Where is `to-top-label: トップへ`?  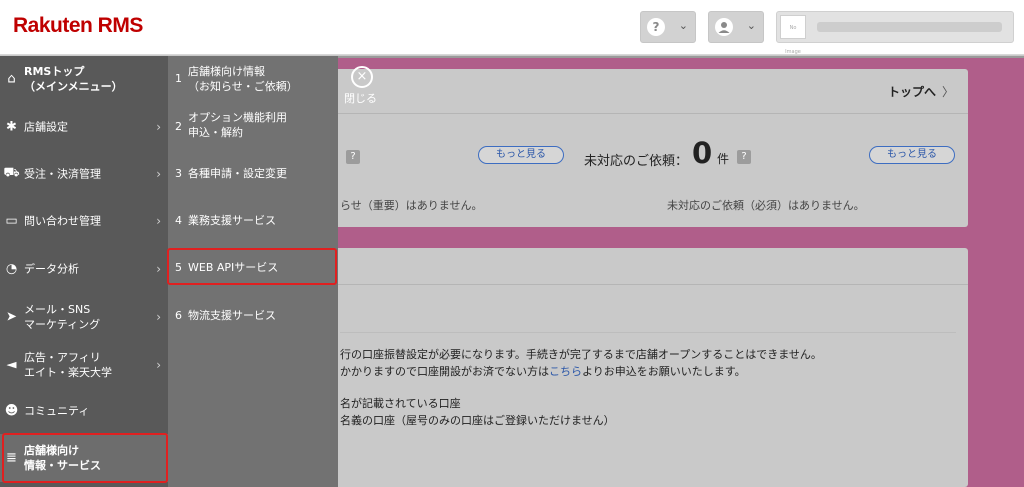 to-top-label: トップへ is located at coordinates (912, 92).